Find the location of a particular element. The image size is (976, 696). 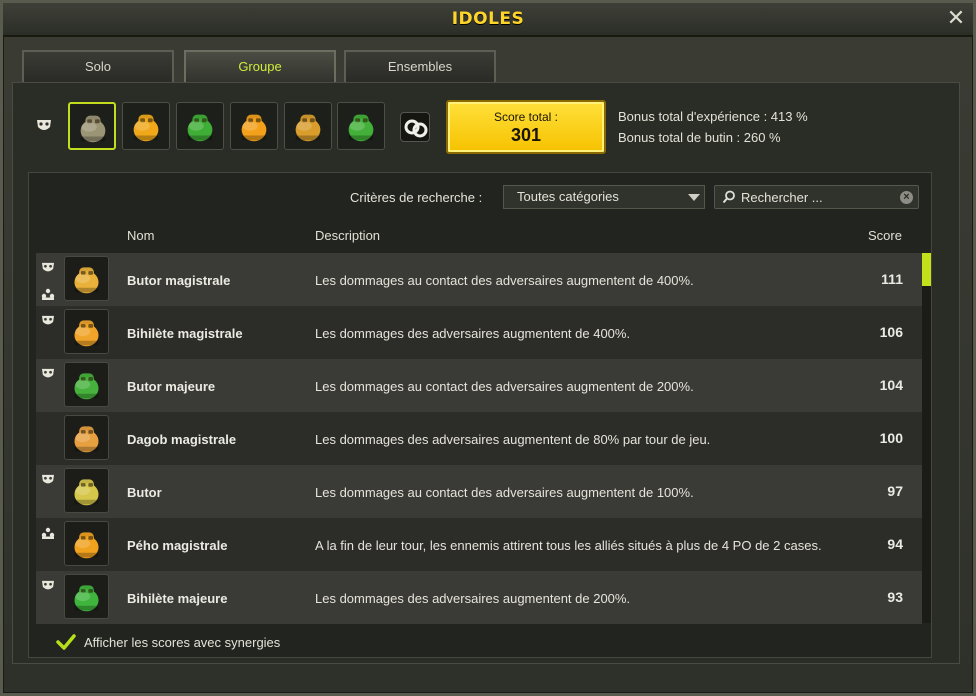

scrollbar is located at coordinates (926, 438).